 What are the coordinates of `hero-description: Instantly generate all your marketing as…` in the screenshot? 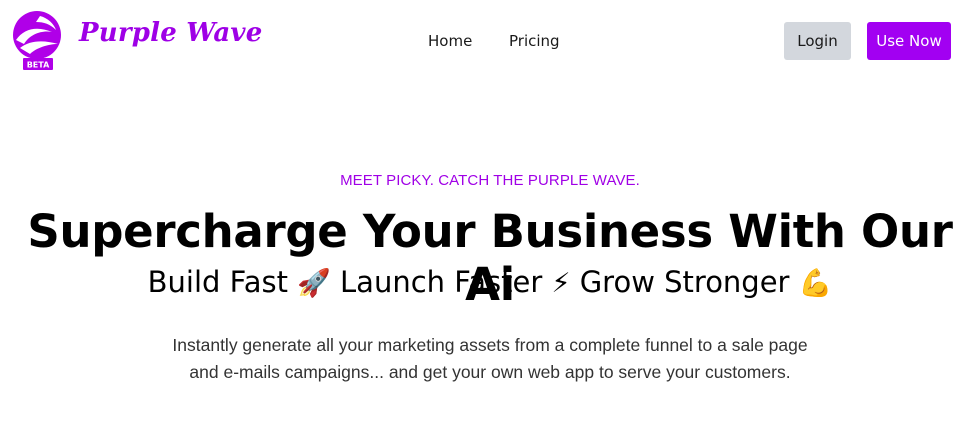 It's located at (490, 358).